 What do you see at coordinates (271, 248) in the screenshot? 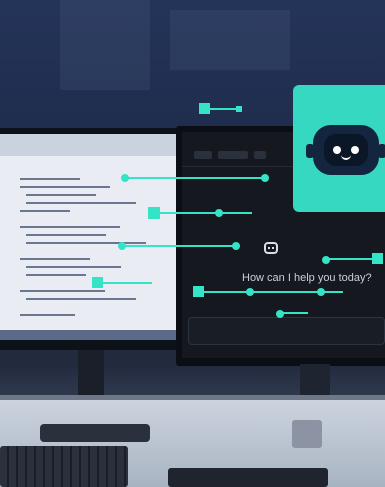
I see `chatbot-icon` at bounding box center [271, 248].